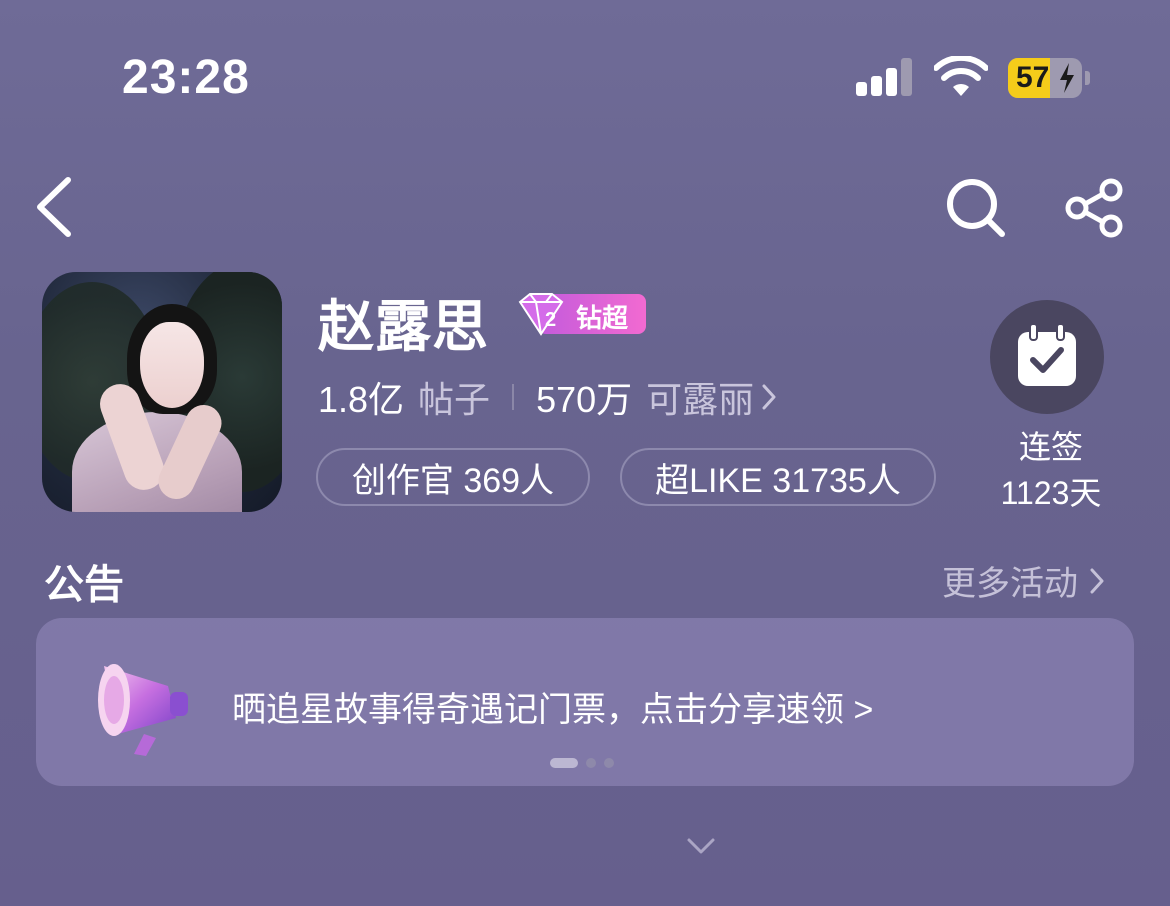 Image resolution: width=1170 pixels, height=906 pixels. Describe the element at coordinates (1095, 208) in the screenshot. I see `share-icon` at that location.